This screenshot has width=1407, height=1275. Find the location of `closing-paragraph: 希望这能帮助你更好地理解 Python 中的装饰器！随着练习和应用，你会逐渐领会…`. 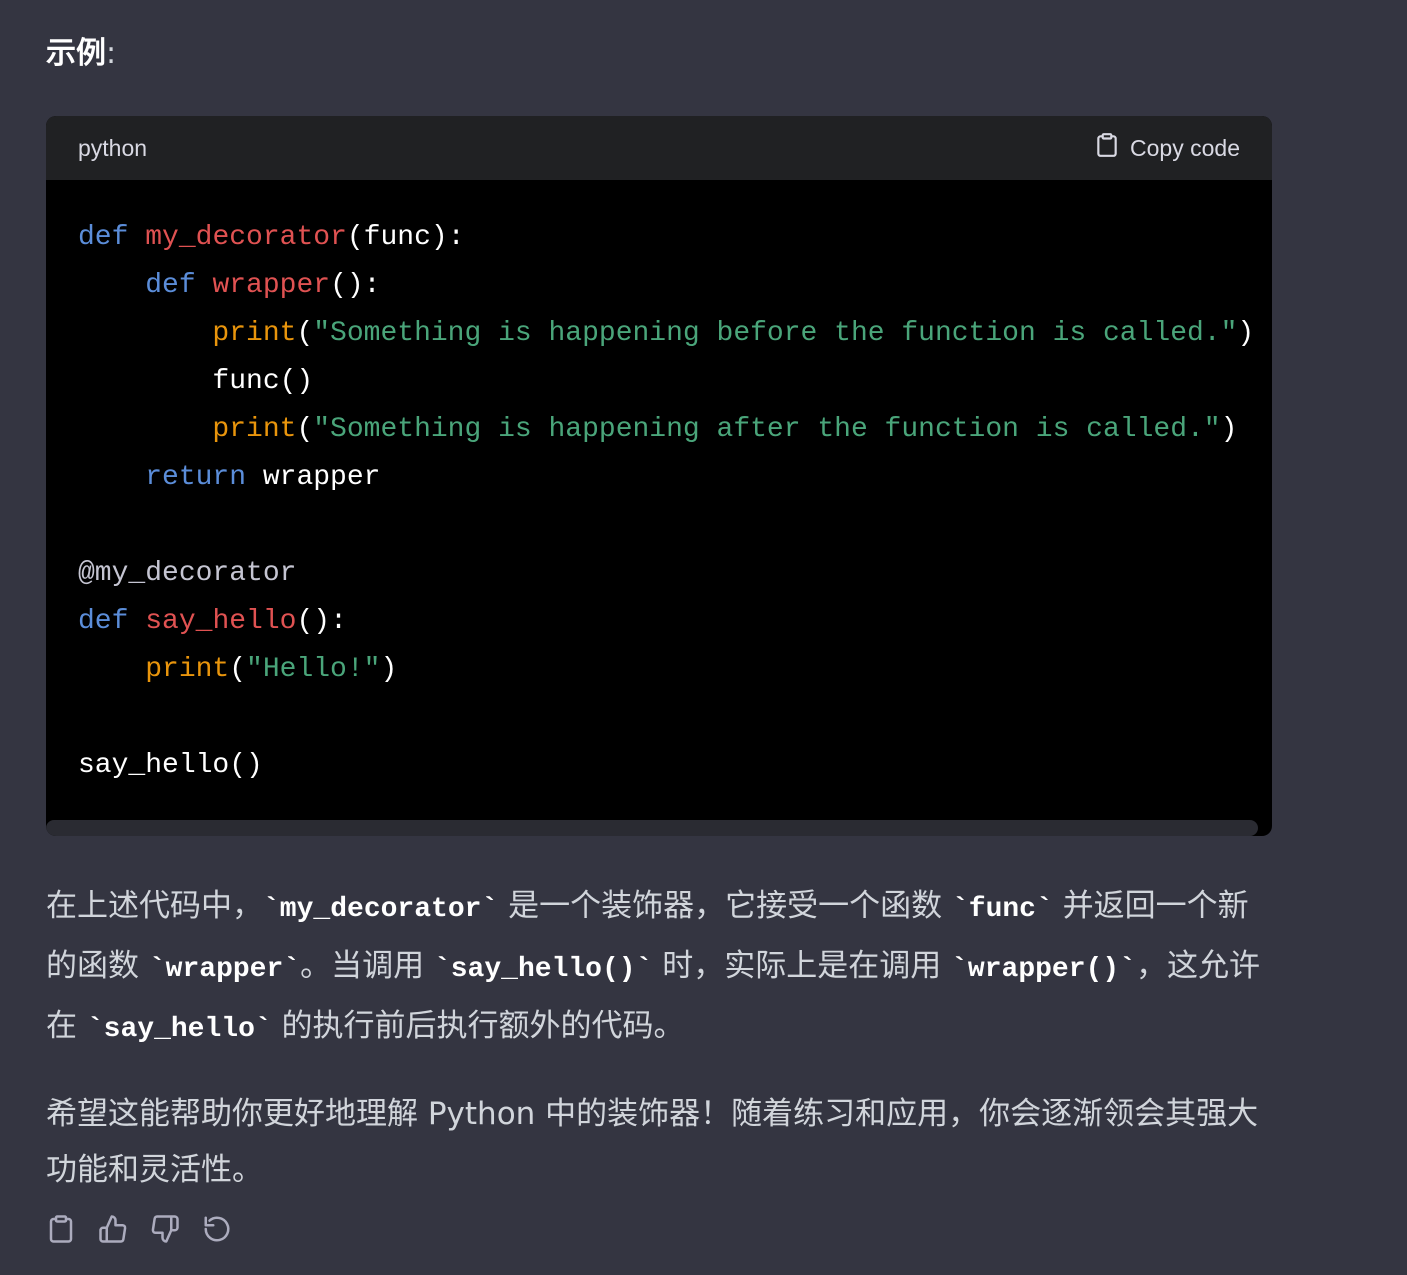

closing-paragraph: 希望这能帮助你更好地理解 Python 中的装饰器！随着练习和应用，你会逐渐领会… is located at coordinates (652, 1142).